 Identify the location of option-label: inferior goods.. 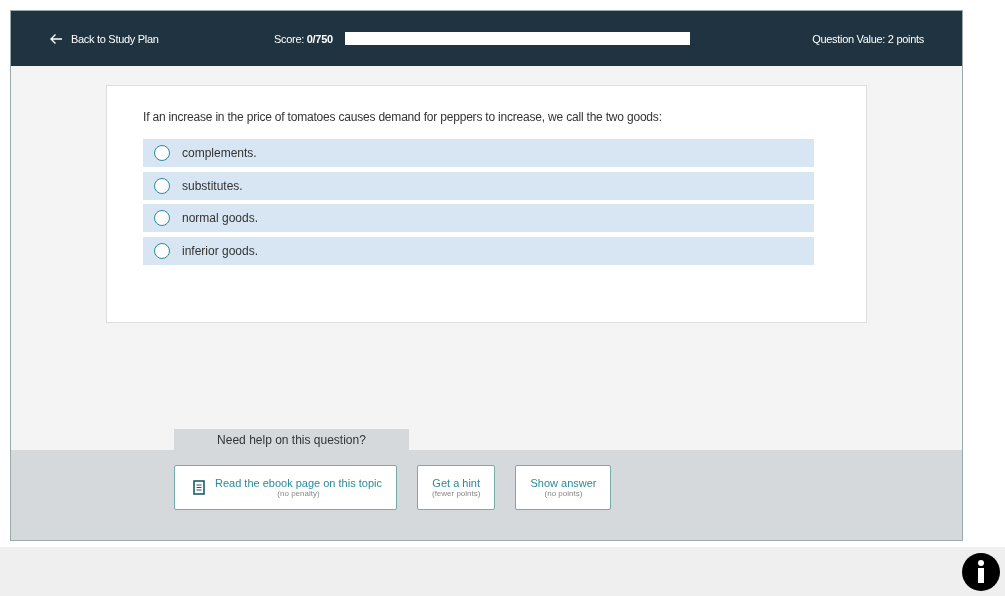
(220, 250).